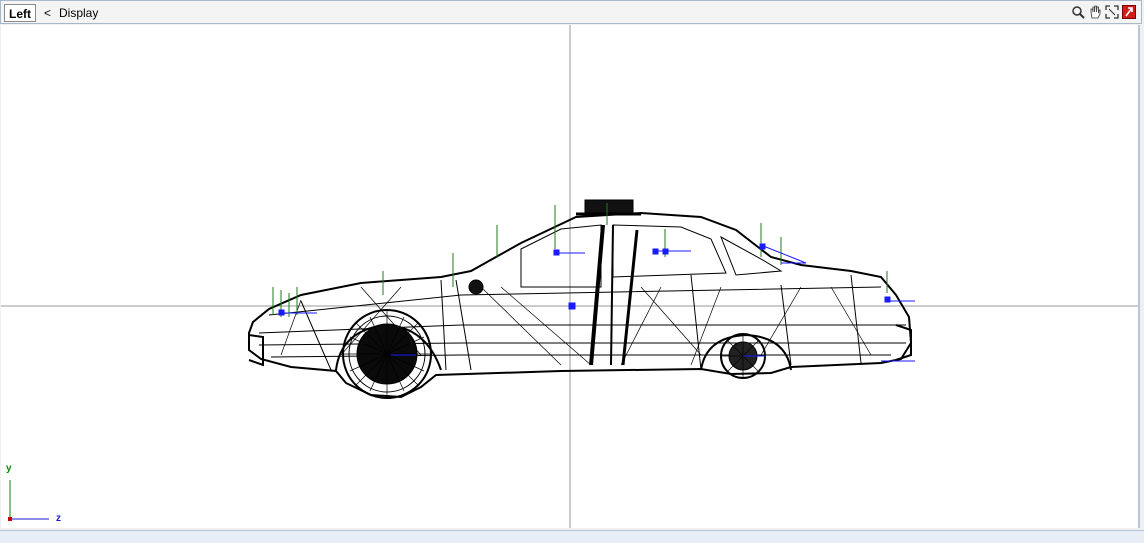  Describe the element at coordinates (387, 354) in the screenshot. I see `front-wheel` at that location.